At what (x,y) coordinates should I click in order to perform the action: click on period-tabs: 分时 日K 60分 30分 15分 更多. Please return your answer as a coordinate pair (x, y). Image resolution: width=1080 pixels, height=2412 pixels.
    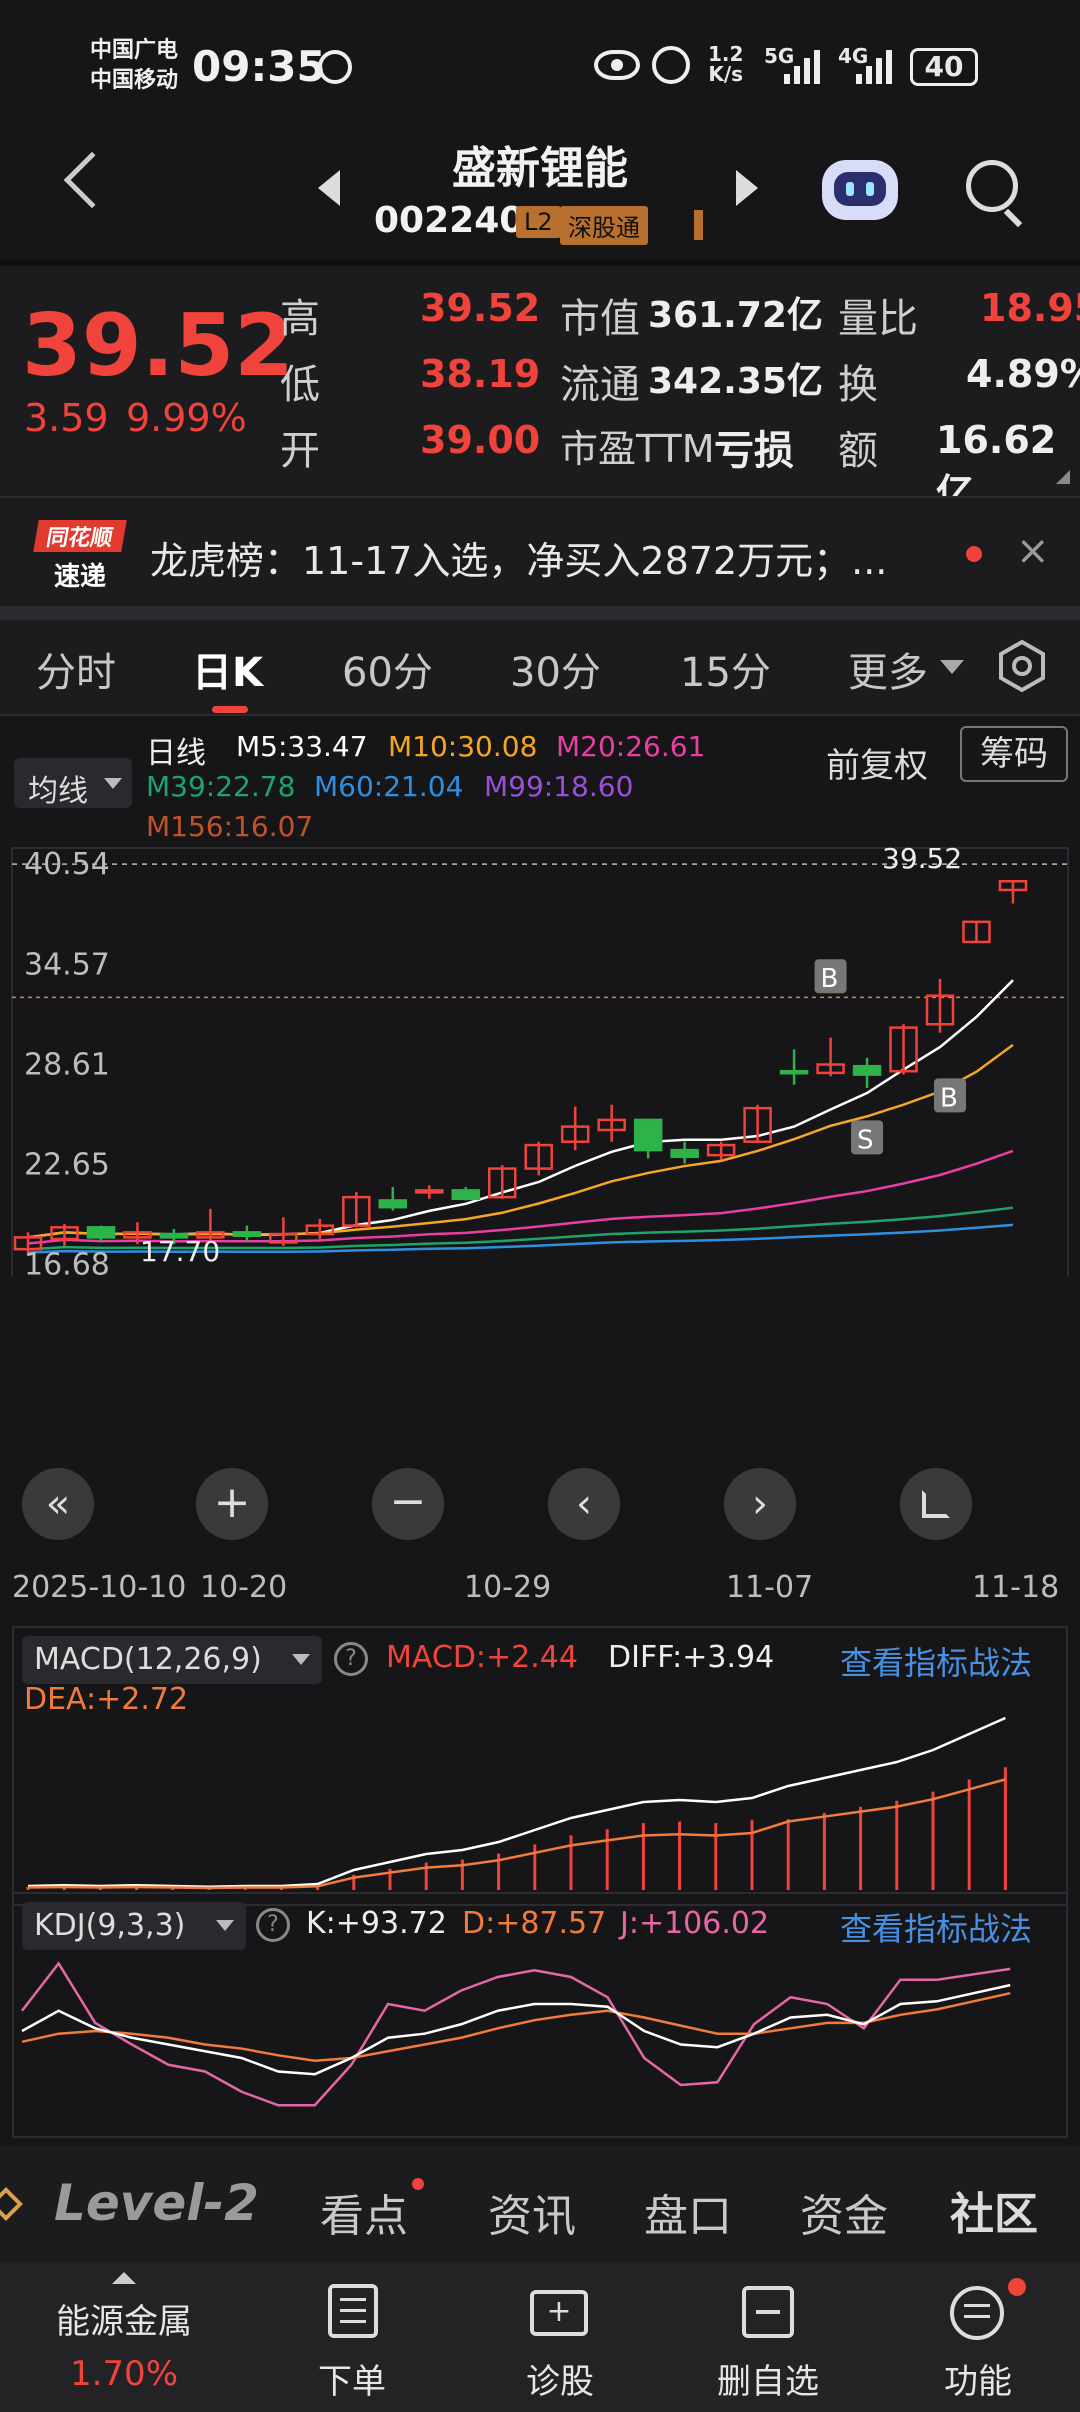
    Looking at the image, I should click on (540, 668).